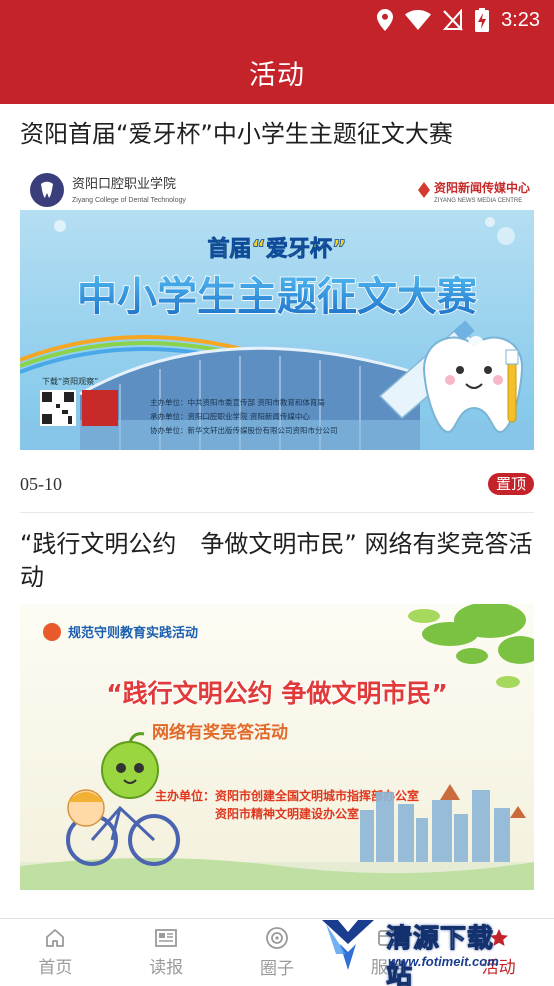 The height and width of the screenshot is (986, 554). Describe the element at coordinates (41, 483) in the screenshot. I see `activity-date: 05-10` at that location.